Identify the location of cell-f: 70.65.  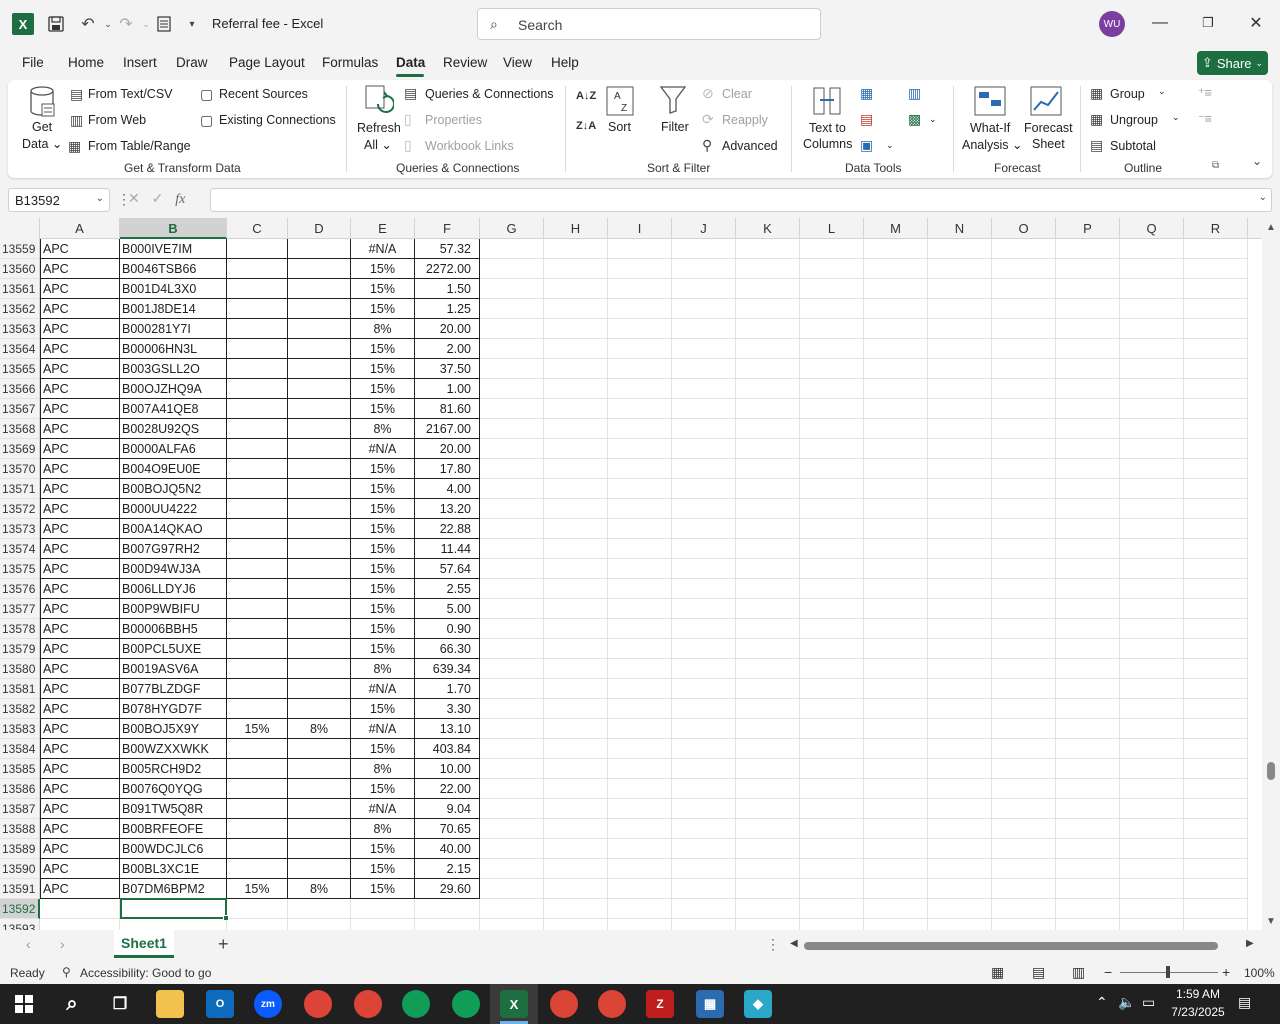
(447, 829).